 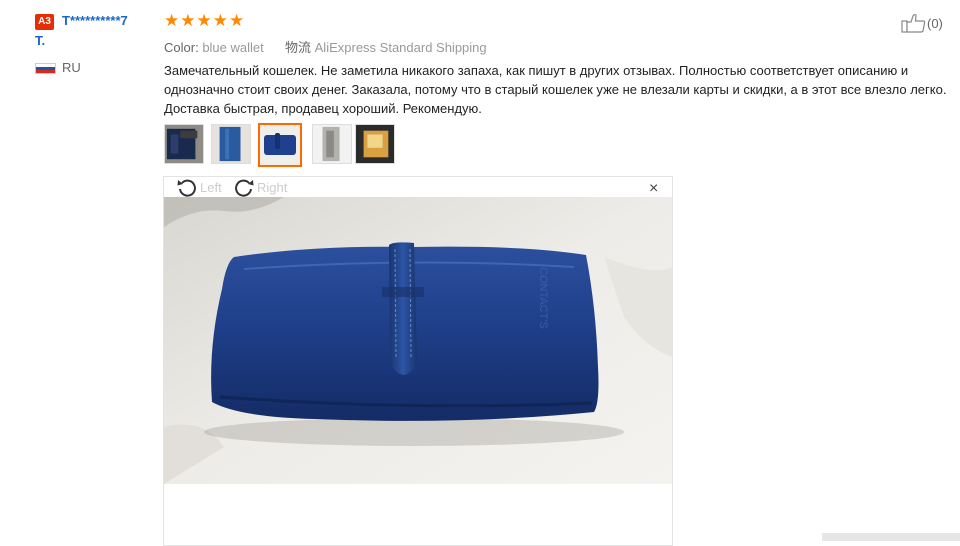 What do you see at coordinates (543, 298) in the screenshot?
I see `svg-text: CONTACT'S` at bounding box center [543, 298].